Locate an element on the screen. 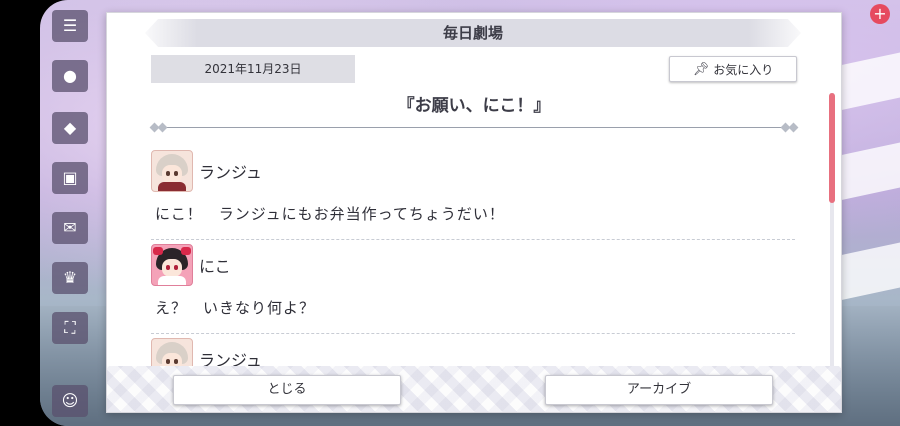 Image resolution: width=900 pixels, height=426 pixels. menu-icon: ☰ is located at coordinates (70, 26).